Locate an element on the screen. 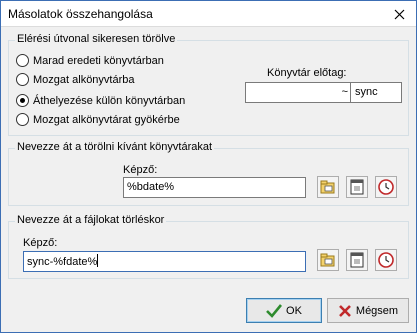 The image size is (417, 333). radio-move-to-subdir: Mozgat alkönyvtárba is located at coordinates (75, 79).